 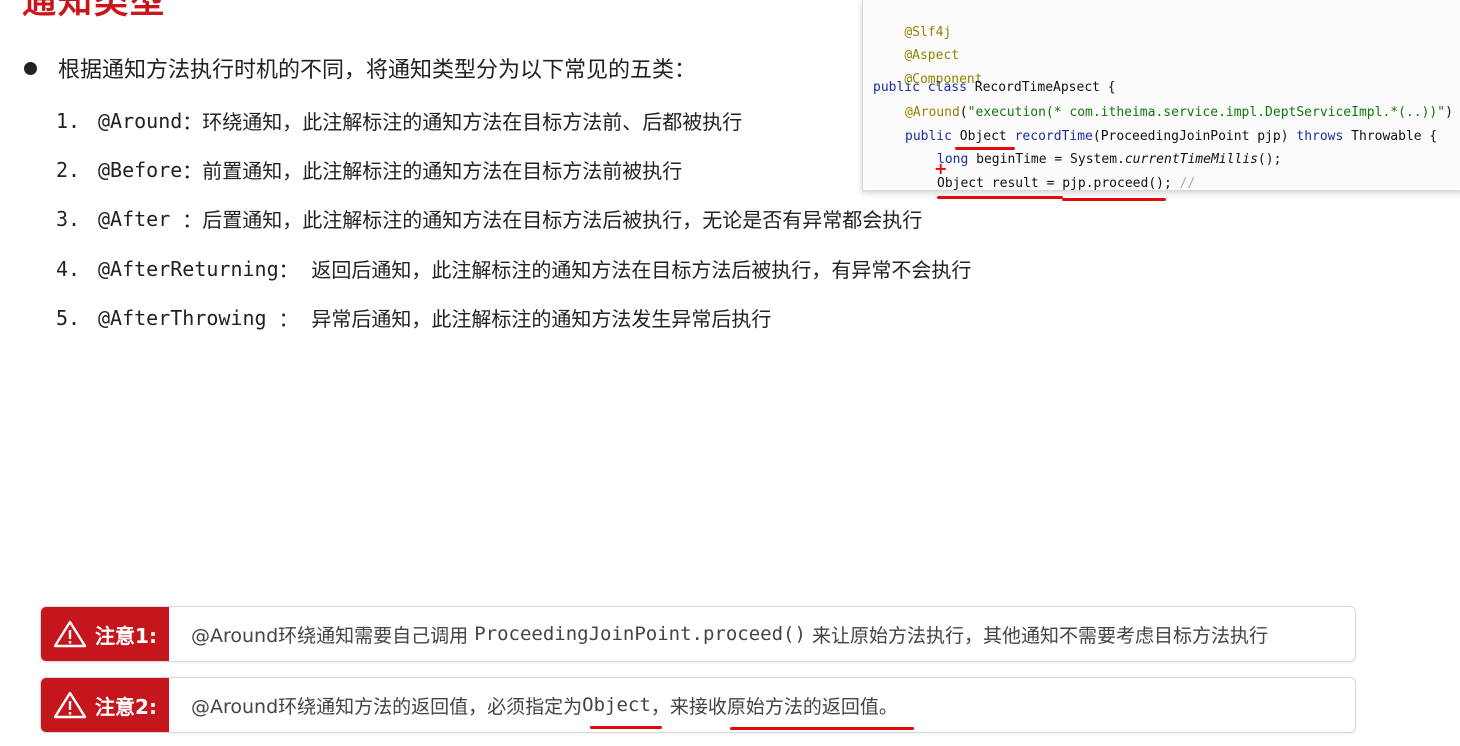 I want to click on item-description: 异常后通知，此注解标注的通知方法发生异常后执行, so click(x=541, y=319).